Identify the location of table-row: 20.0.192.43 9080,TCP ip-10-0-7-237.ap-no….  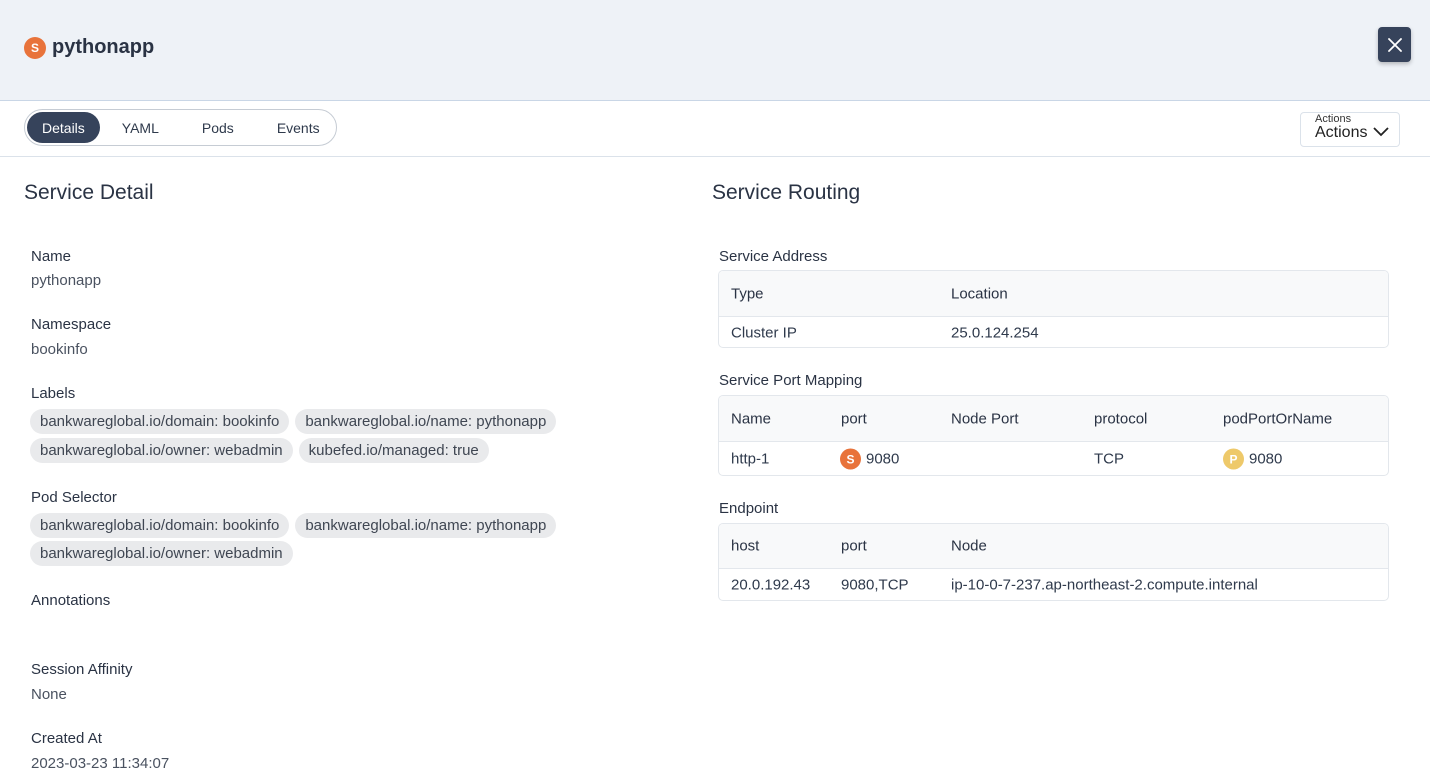
(1053, 584).